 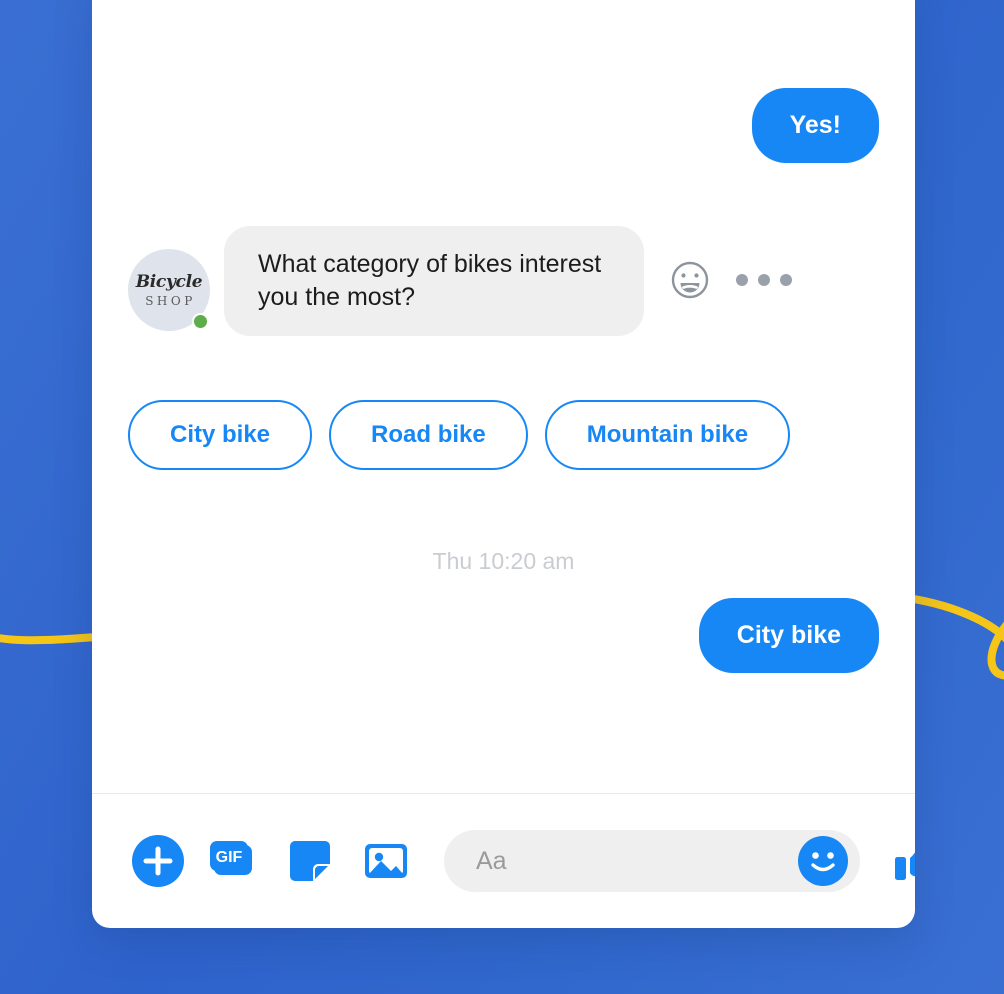 What do you see at coordinates (503, 561) in the screenshot?
I see `conversation-timestamp: Thu 10:20 am` at bounding box center [503, 561].